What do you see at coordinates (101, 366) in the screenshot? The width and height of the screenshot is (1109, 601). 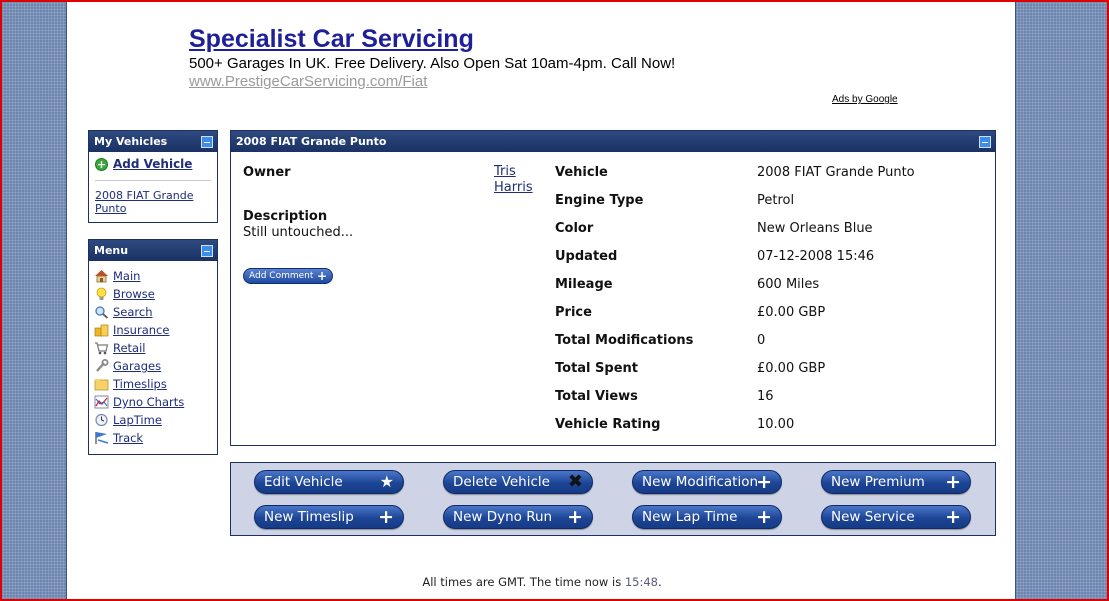 I see `wrench-icon` at bounding box center [101, 366].